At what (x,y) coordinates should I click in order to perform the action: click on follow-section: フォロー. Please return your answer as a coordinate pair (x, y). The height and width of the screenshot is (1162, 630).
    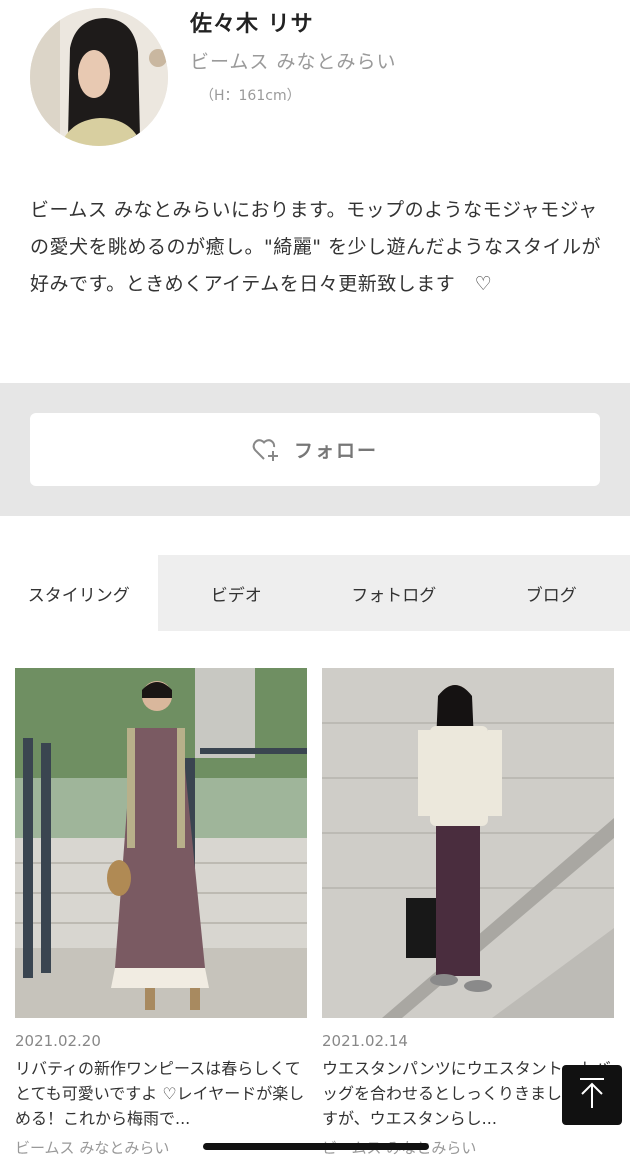
    Looking at the image, I should click on (315, 449).